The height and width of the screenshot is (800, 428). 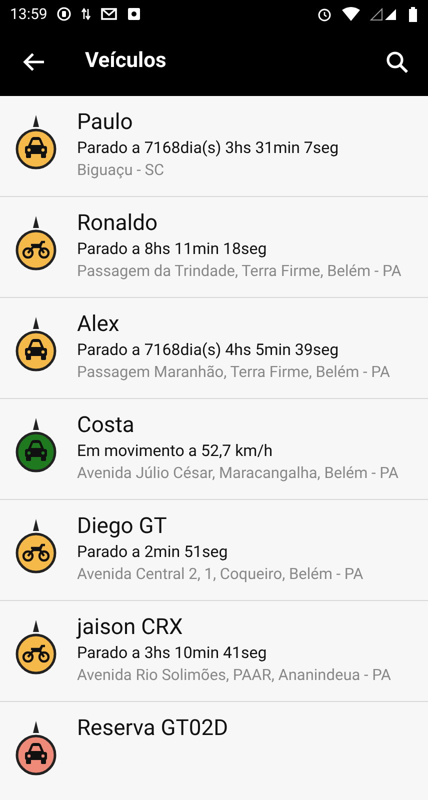 I want to click on back-arrow-icon, so click(x=34, y=62).